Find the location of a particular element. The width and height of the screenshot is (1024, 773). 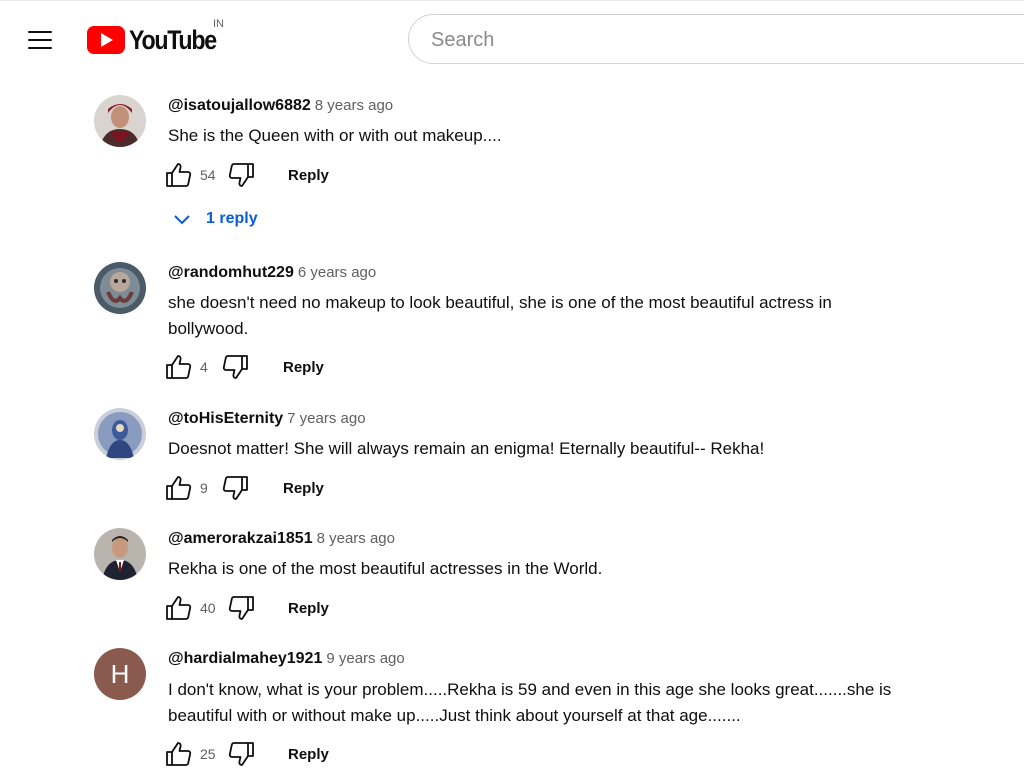

avatar: H is located at coordinates (120, 674).